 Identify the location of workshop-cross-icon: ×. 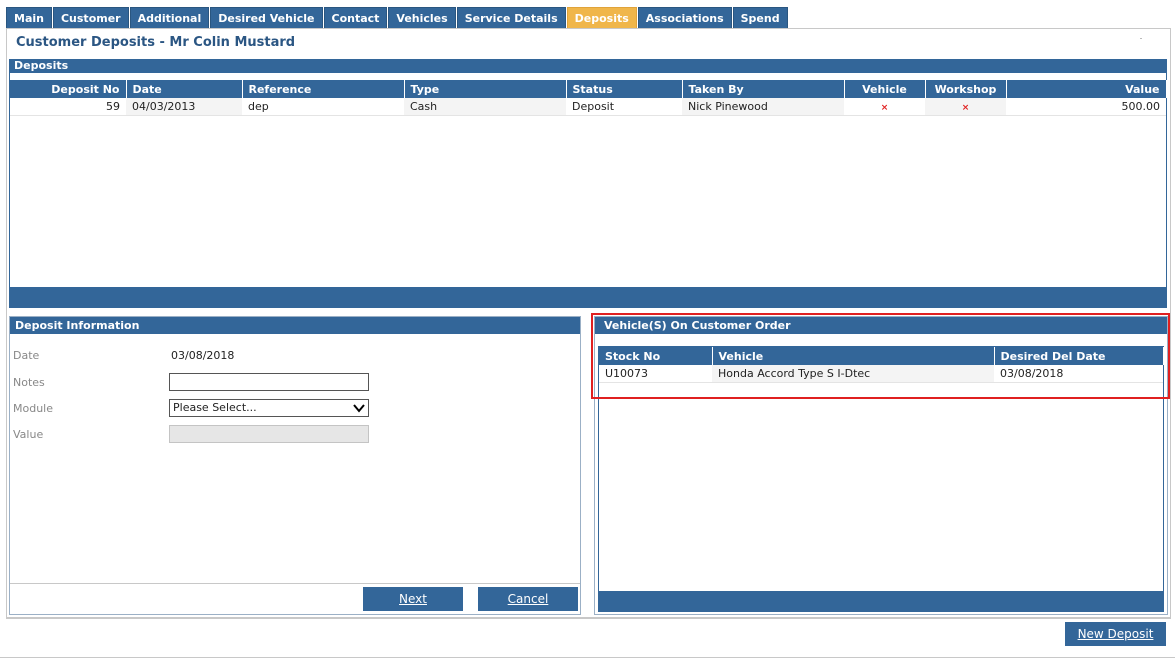
(965, 107).